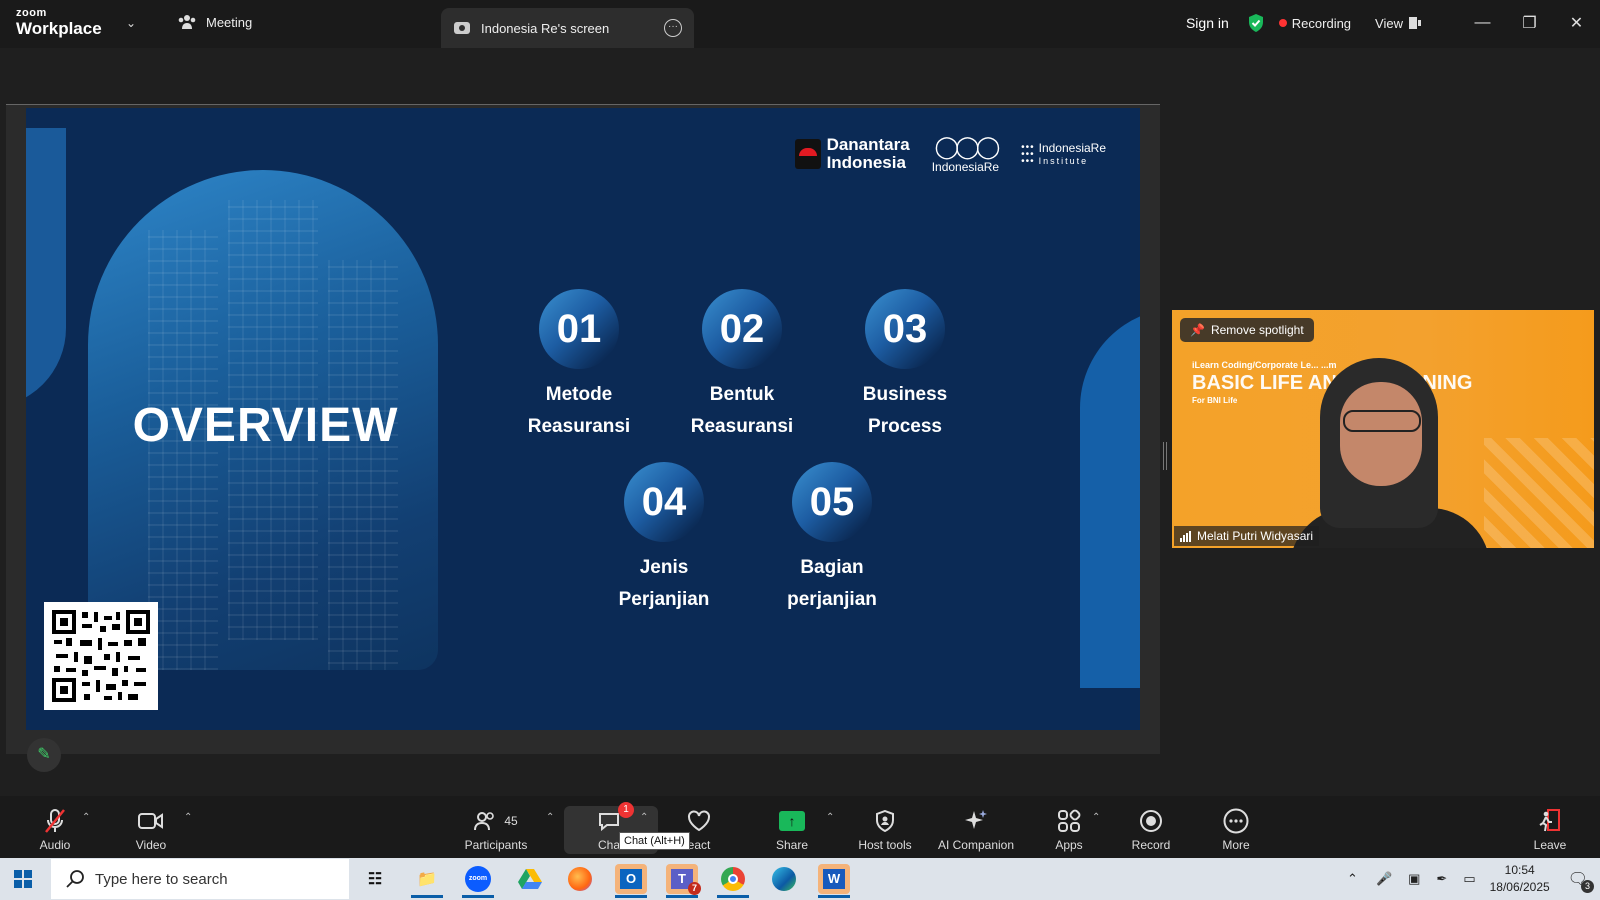 Image resolution: width=1600 pixels, height=900 pixels. I want to click on item-label-line1: Business, so click(905, 394).